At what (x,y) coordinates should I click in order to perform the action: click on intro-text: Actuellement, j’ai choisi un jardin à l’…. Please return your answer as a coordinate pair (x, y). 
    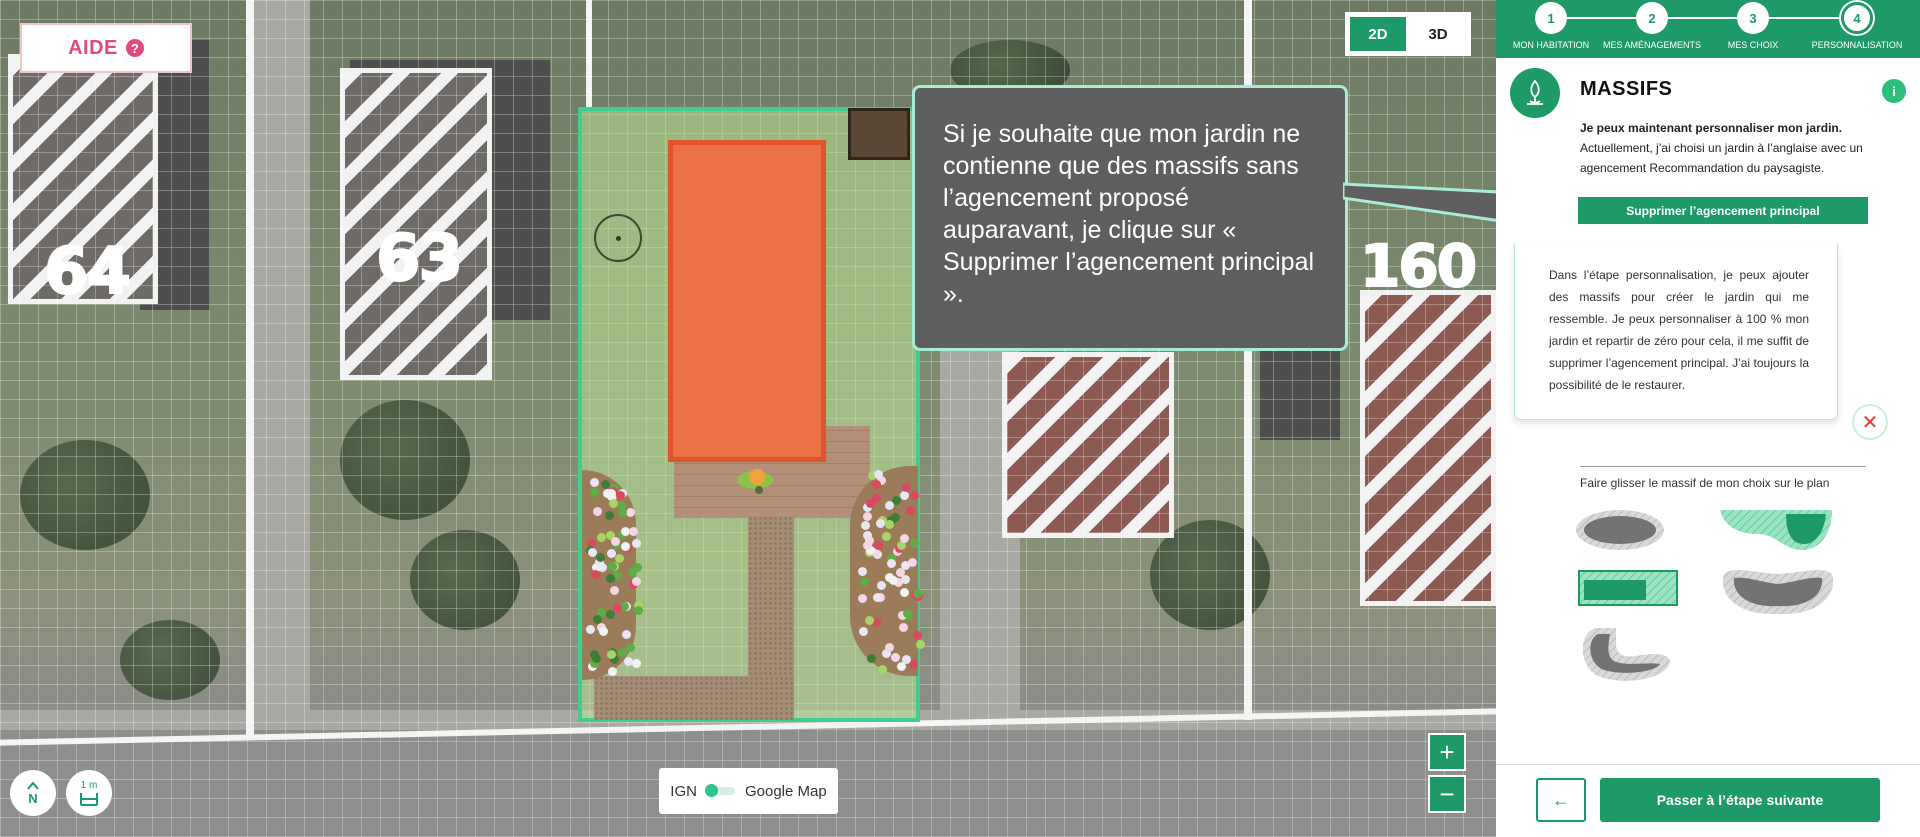
    Looking at the image, I should click on (1721, 158).